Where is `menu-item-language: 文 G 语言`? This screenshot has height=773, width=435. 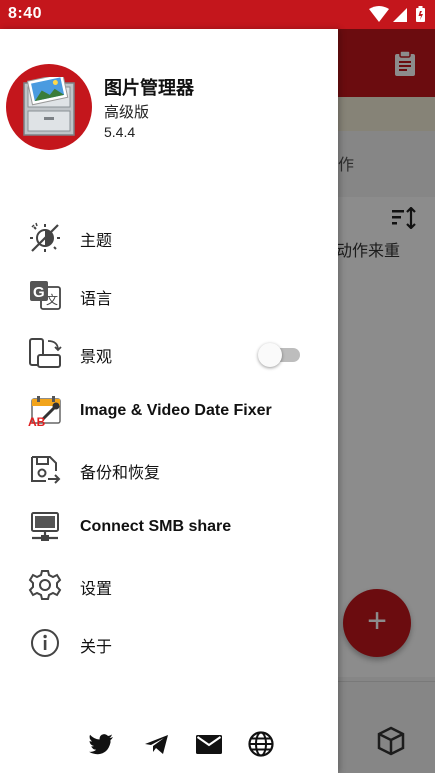
menu-item-language: 文 G 语言 is located at coordinates (169, 295).